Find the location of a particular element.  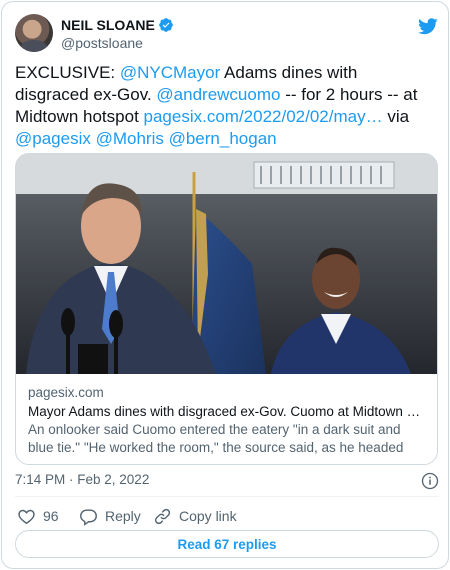

tweet-timestamp: 7:14 PM · Feb 2, 2022 is located at coordinates (82, 479).